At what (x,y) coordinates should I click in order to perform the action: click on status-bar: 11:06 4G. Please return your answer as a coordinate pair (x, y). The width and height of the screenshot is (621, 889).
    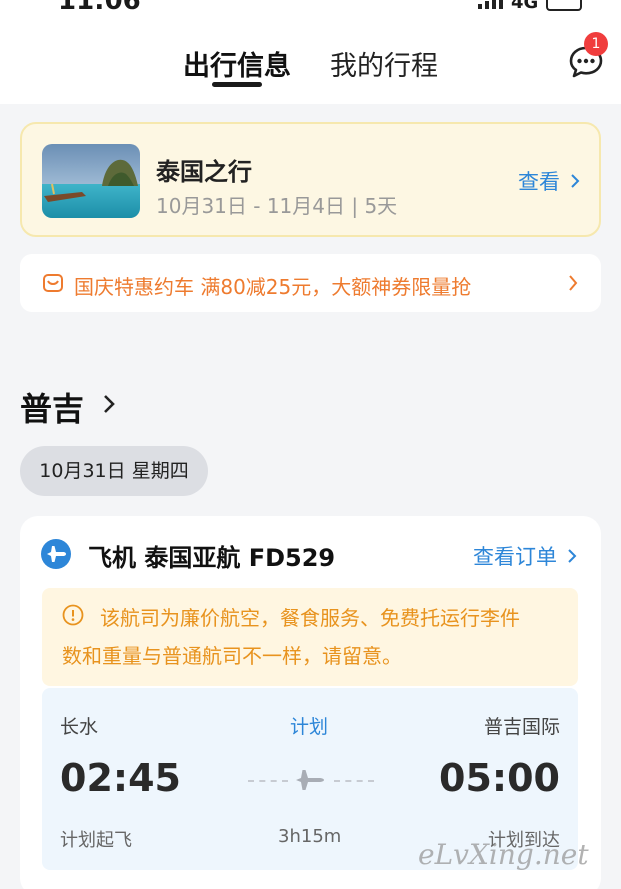
    Looking at the image, I should click on (310, 8).